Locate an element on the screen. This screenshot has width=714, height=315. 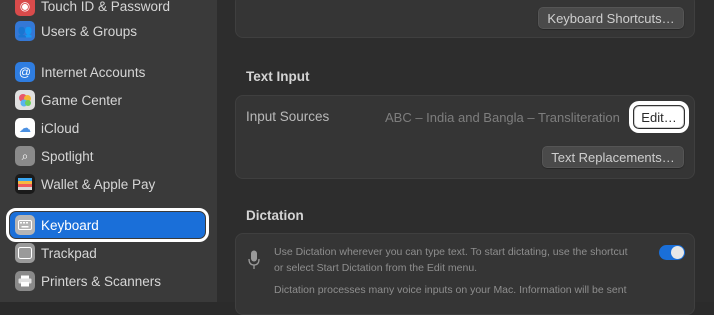
cloud-icon: ☁ is located at coordinates (25, 128).